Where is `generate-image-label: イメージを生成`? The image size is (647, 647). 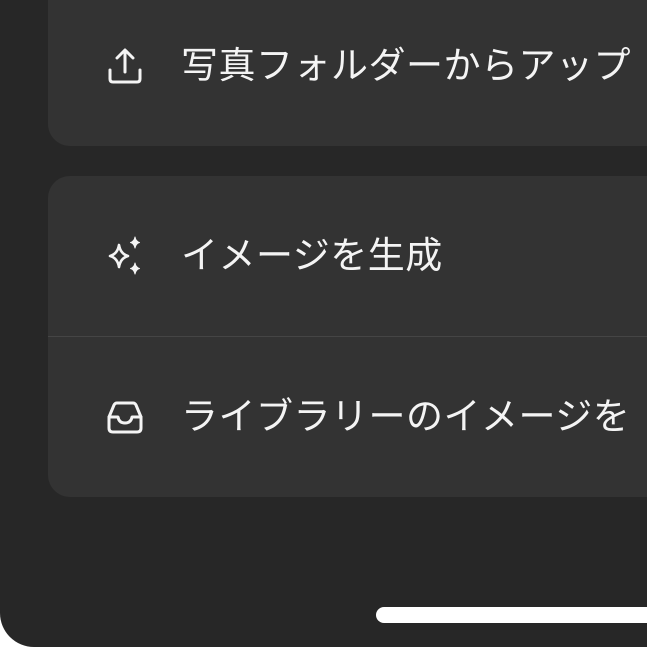
generate-image-label: イメージを生成 is located at coordinates (312, 255).